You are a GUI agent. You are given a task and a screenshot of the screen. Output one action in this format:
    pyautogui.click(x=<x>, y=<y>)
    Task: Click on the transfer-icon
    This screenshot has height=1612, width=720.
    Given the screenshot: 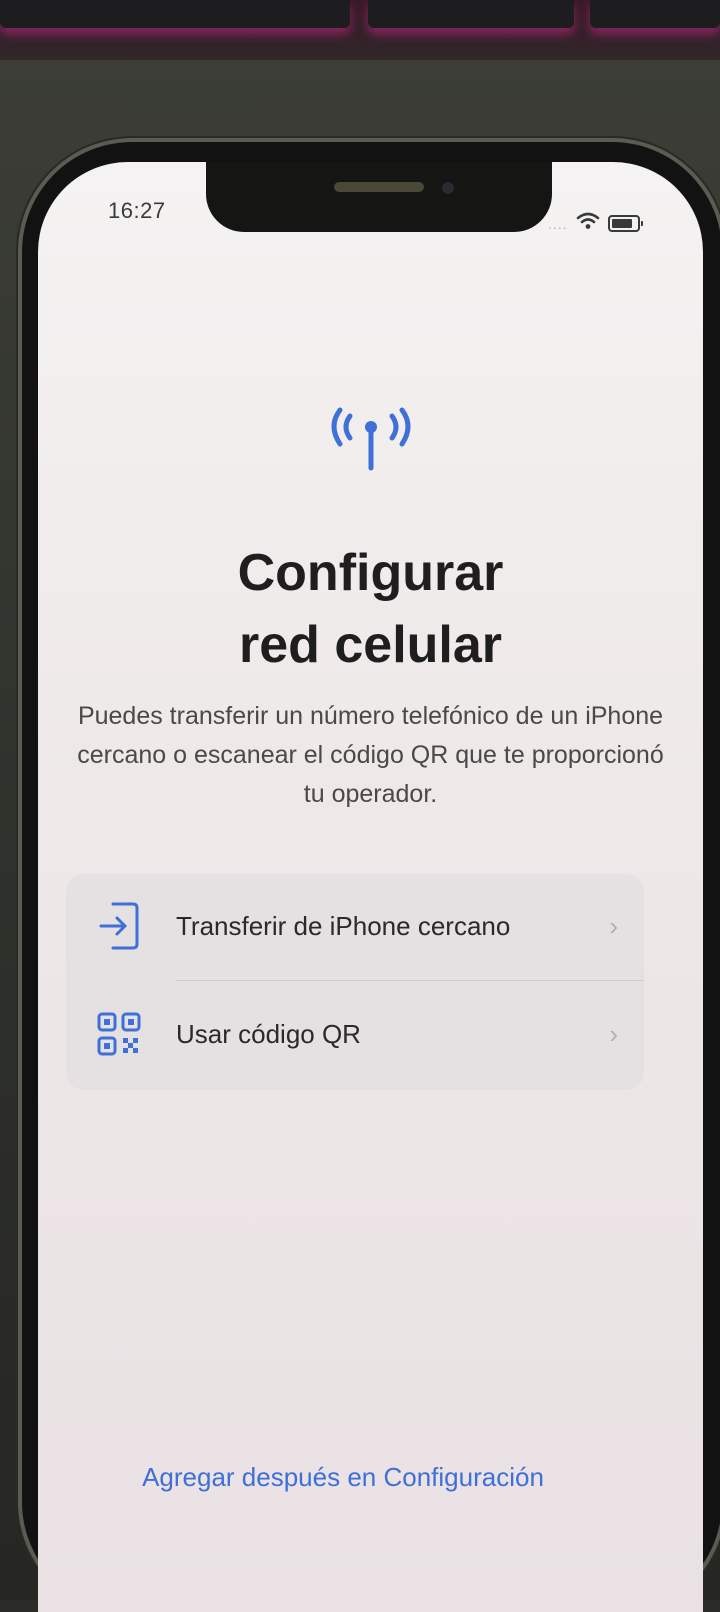 What is the action you would take?
    pyautogui.click(x=119, y=926)
    